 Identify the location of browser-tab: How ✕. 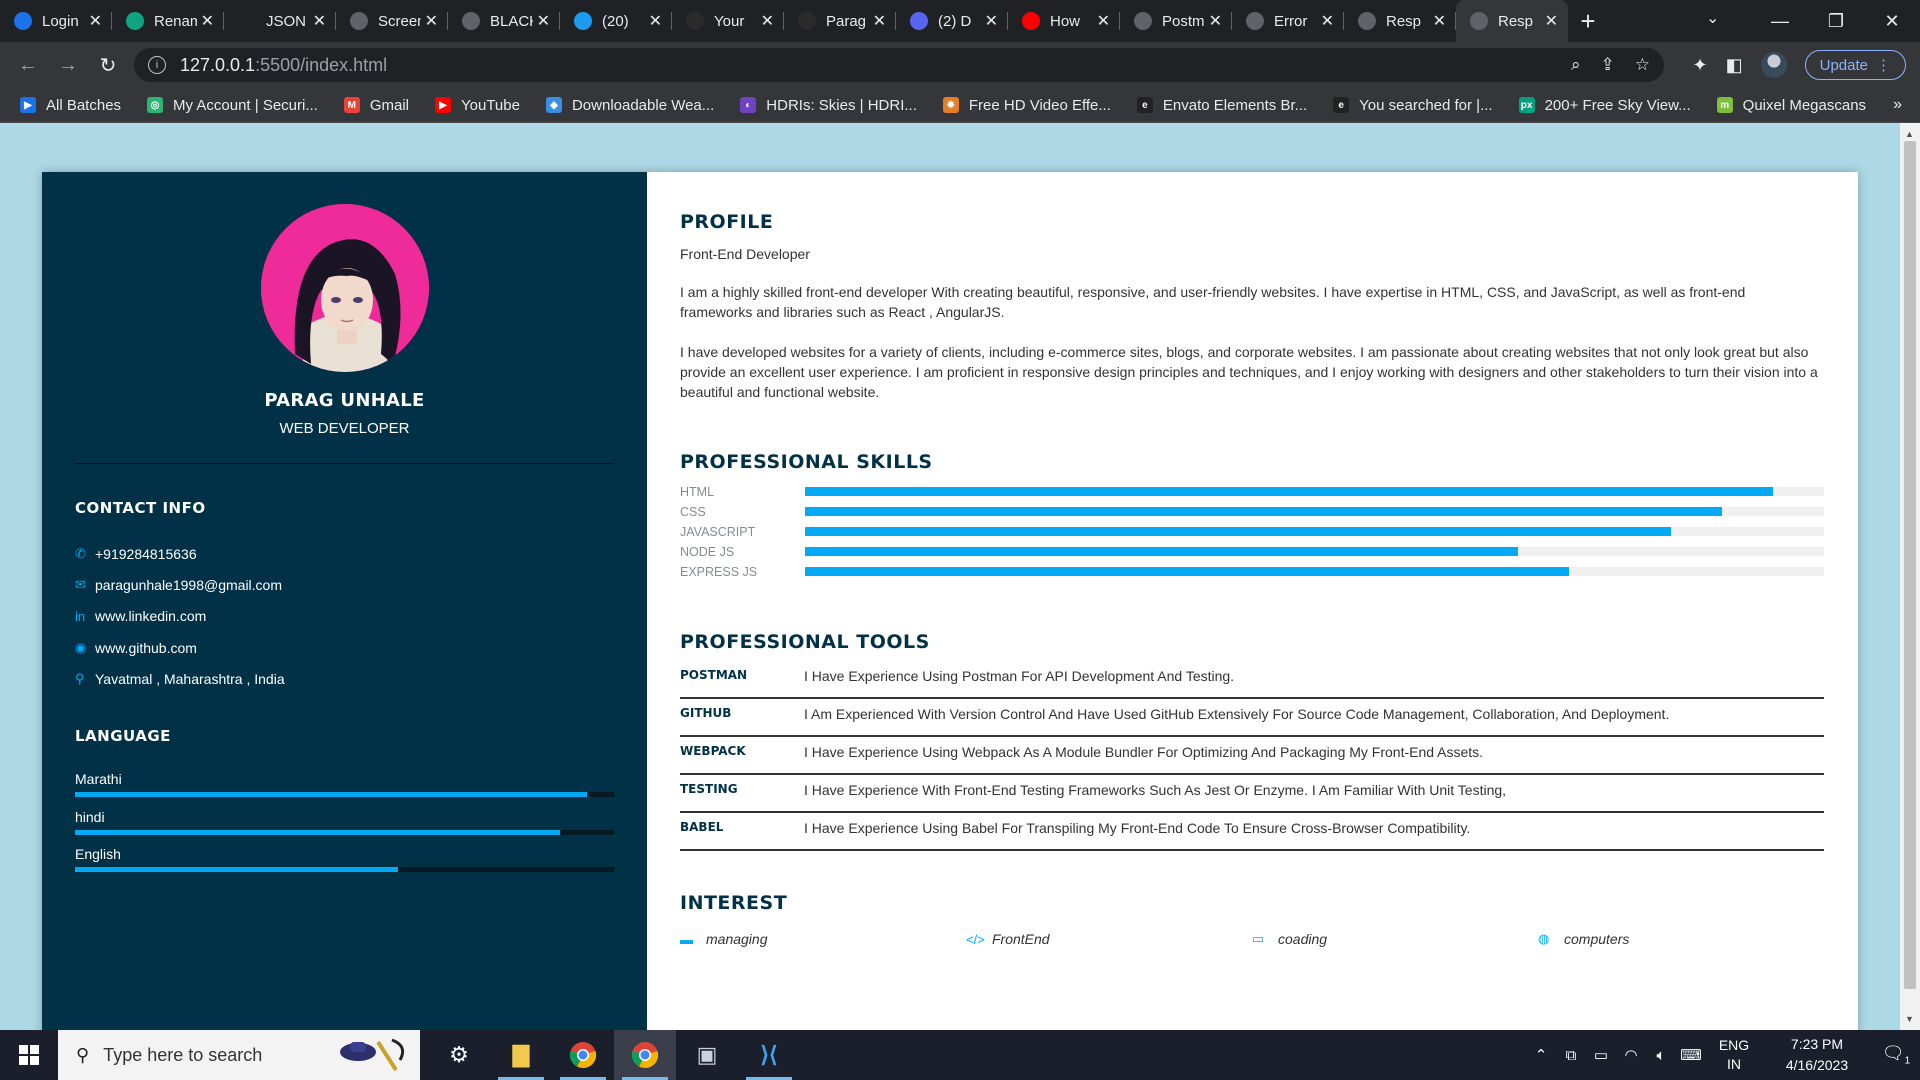
(1064, 21).